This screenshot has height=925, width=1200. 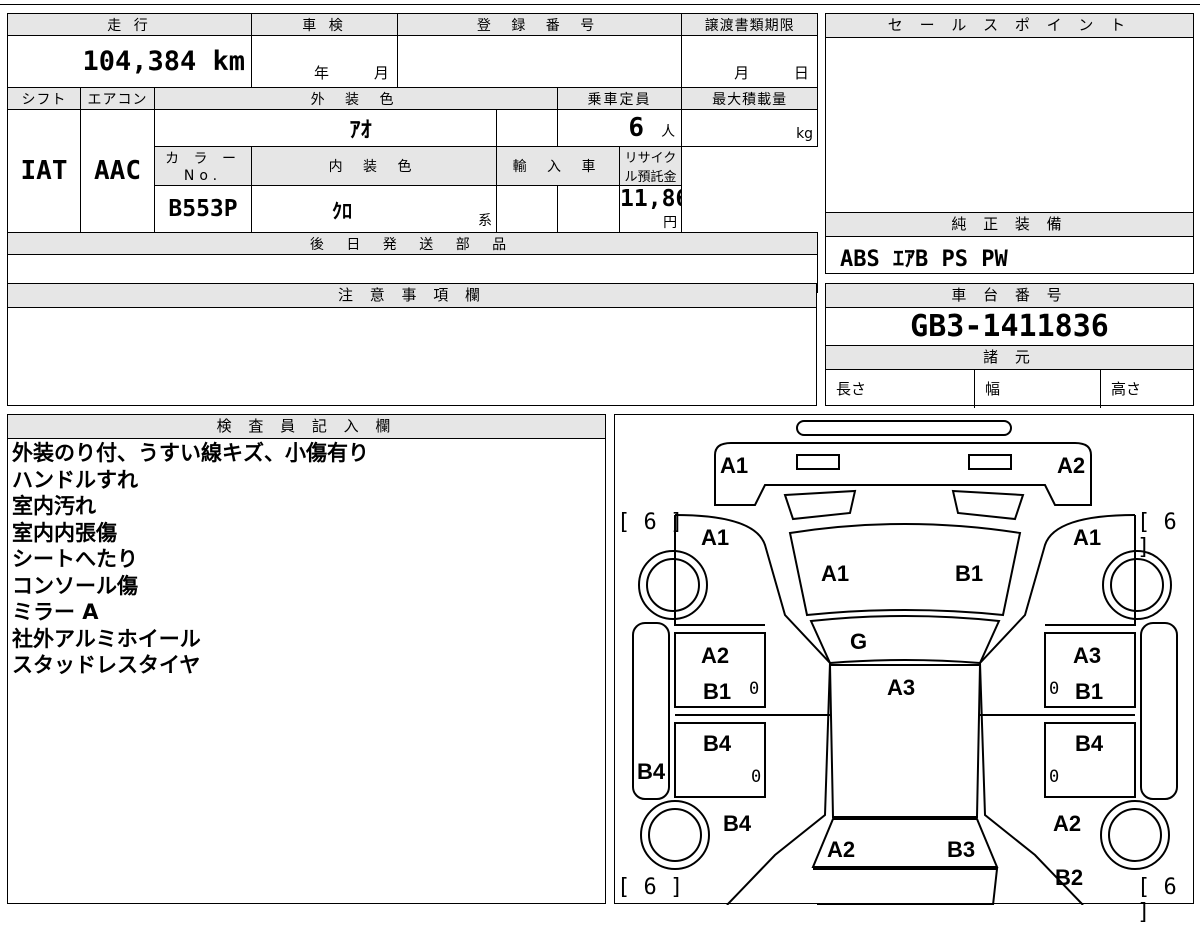 I want to click on shift-value: IAT, so click(x=44, y=171).